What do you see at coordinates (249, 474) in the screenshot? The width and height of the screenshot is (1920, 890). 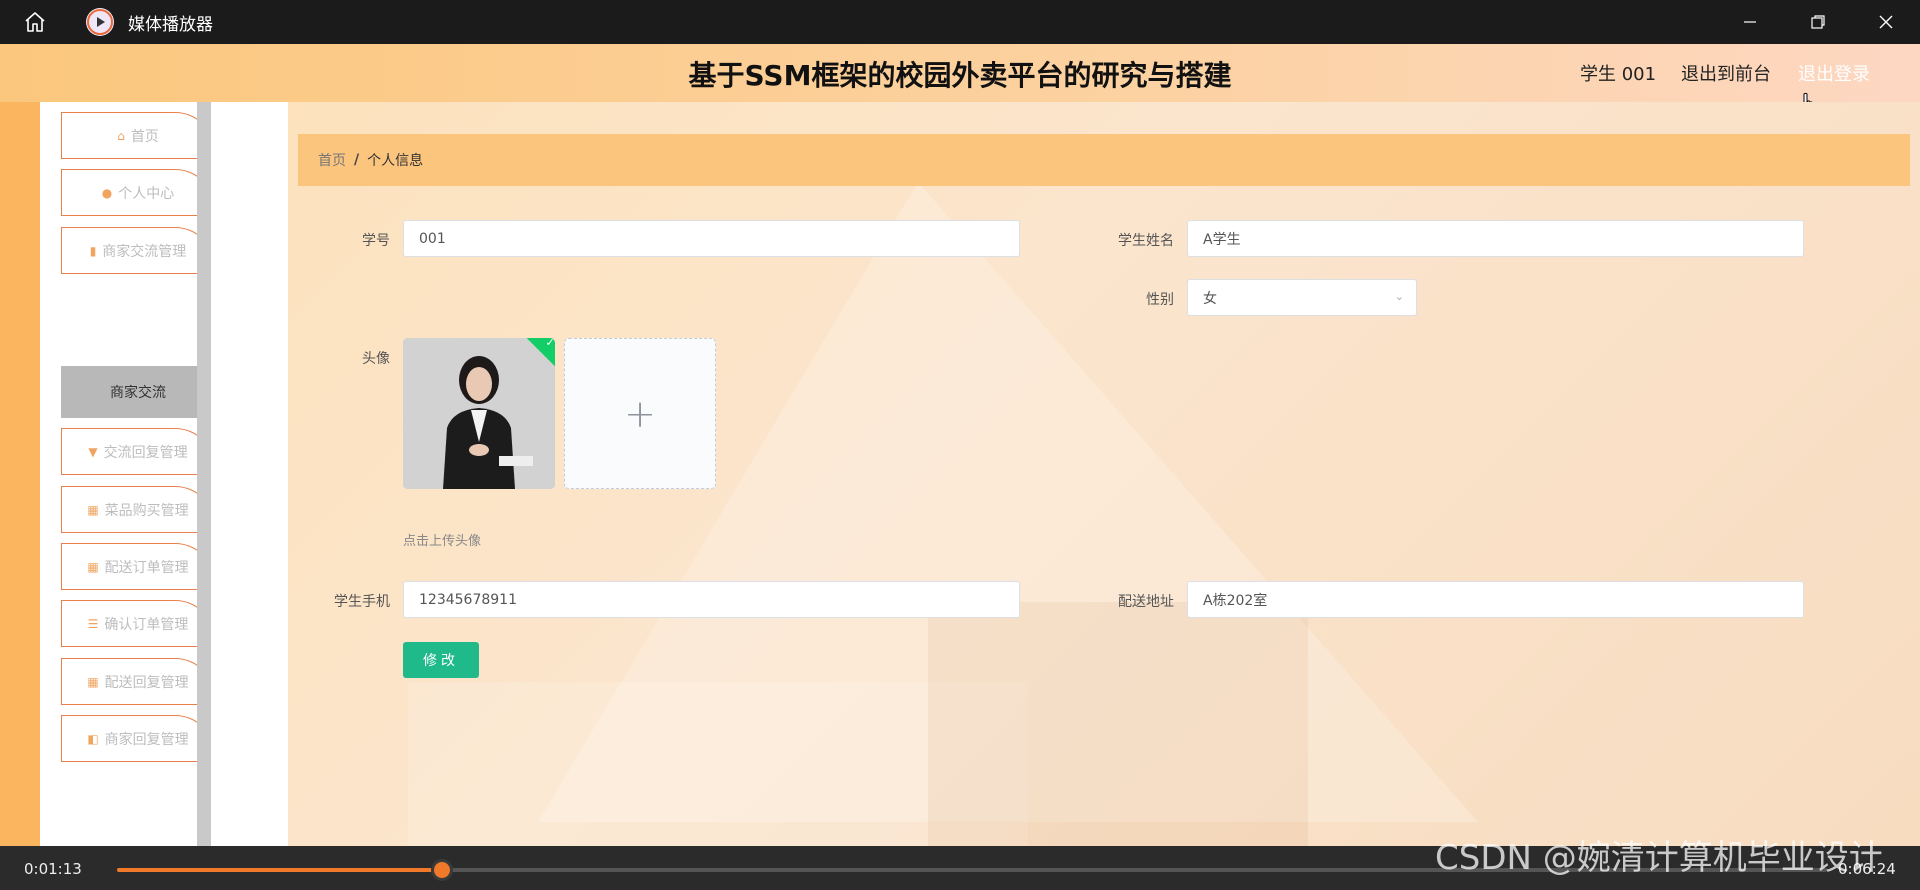 I see `content-gutter` at bounding box center [249, 474].